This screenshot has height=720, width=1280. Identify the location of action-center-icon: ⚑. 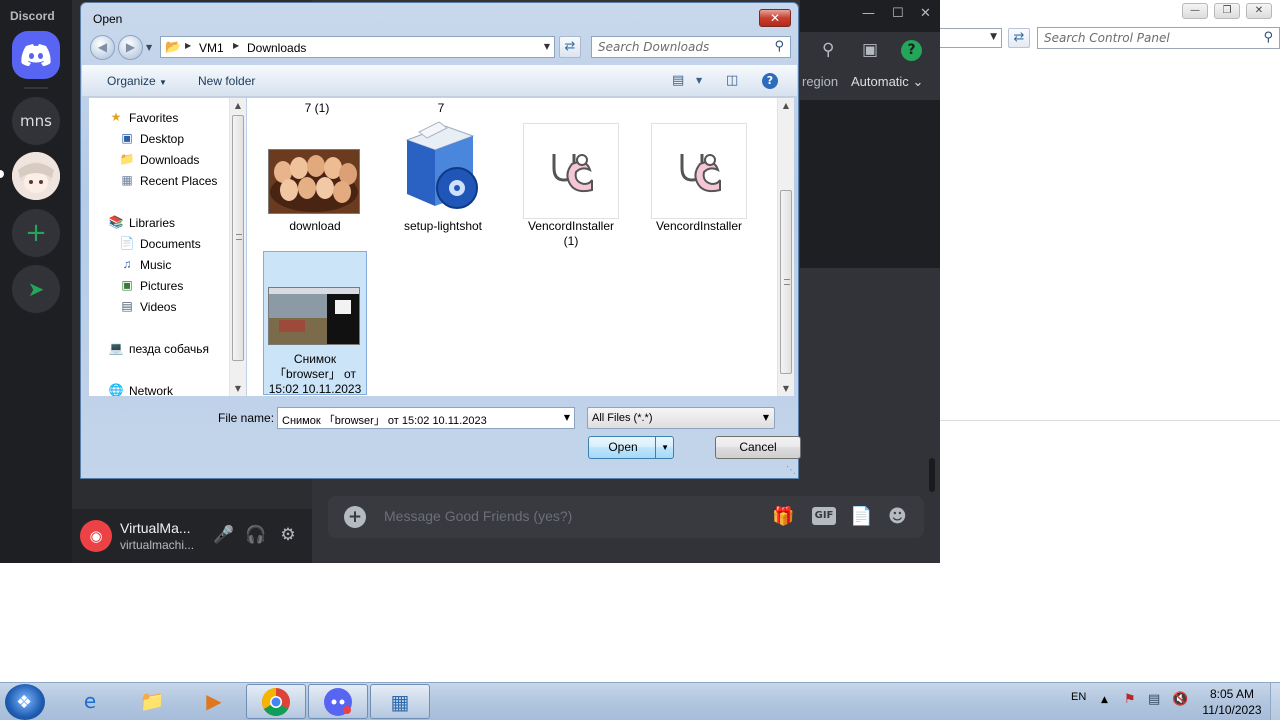
(1130, 699).